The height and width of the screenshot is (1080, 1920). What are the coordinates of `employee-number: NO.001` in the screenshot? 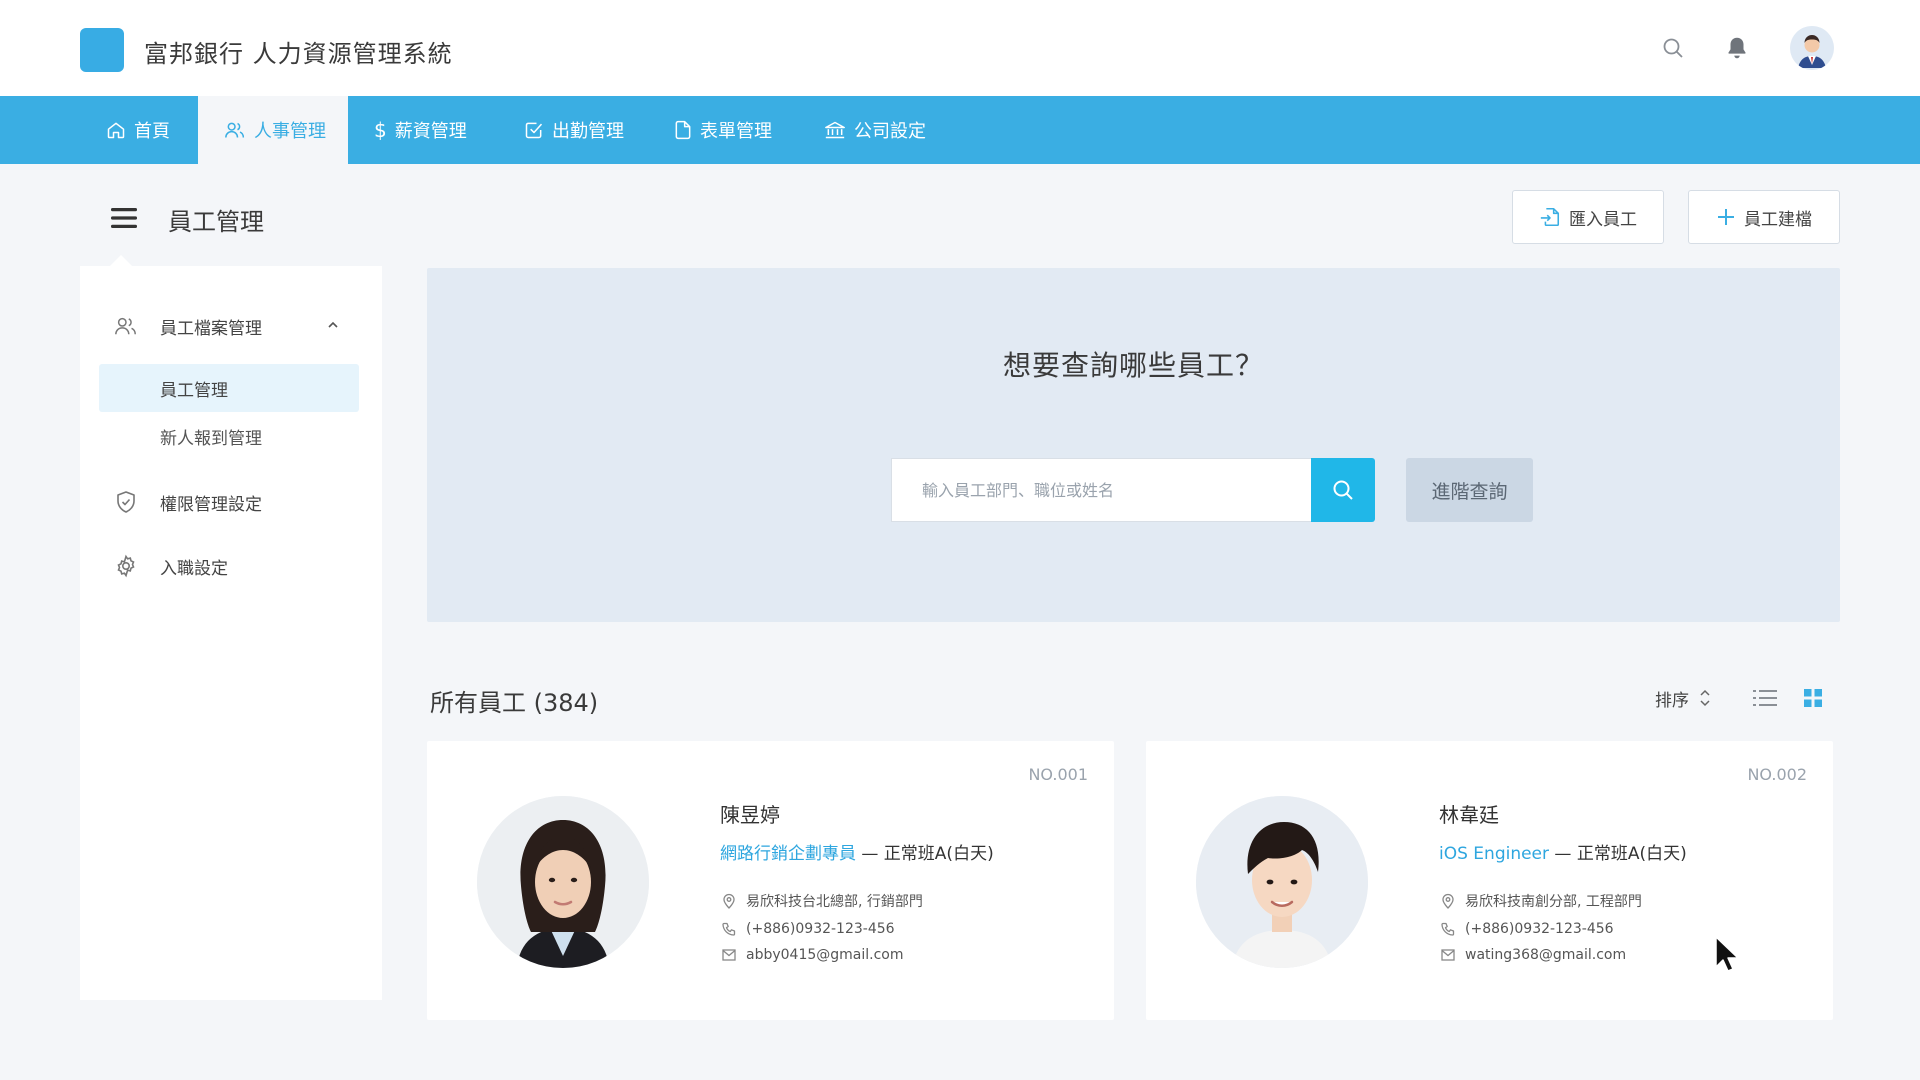 It's located at (1058, 774).